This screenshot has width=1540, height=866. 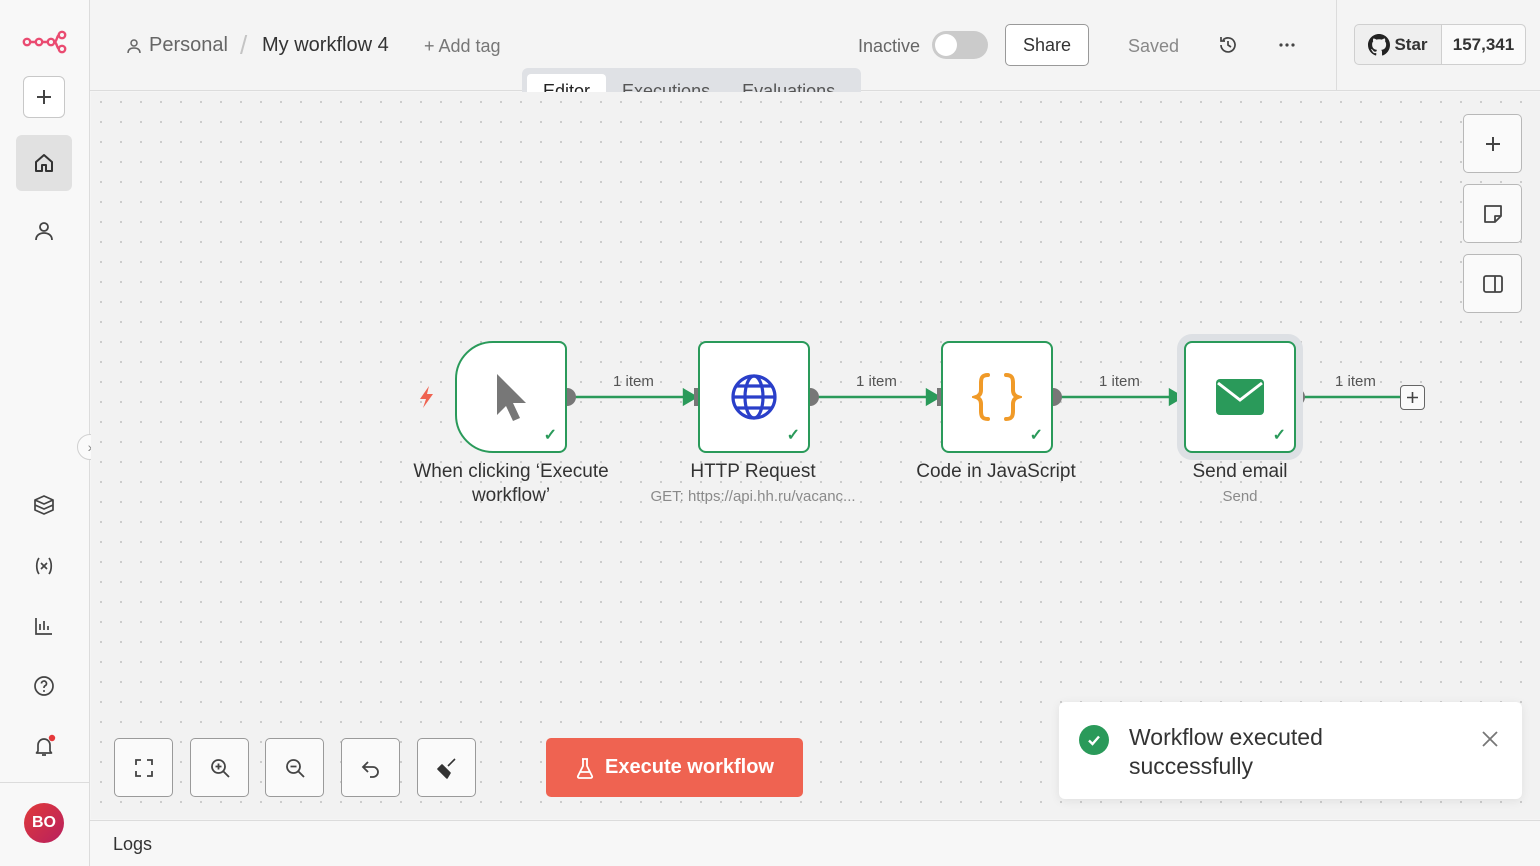 I want to click on execute-workflow-button: Execute workflow, so click(x=674, y=767).